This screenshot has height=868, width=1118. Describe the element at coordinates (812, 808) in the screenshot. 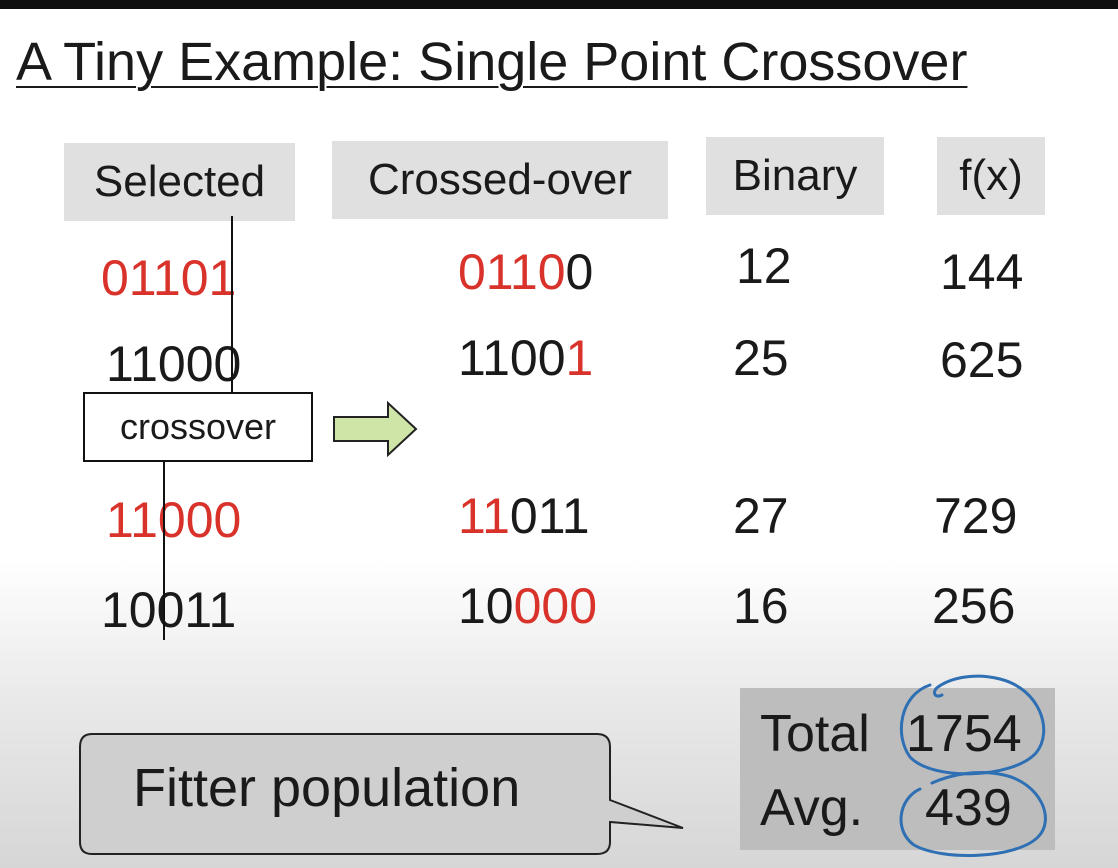

I see `avg-label: Avg.` at that location.